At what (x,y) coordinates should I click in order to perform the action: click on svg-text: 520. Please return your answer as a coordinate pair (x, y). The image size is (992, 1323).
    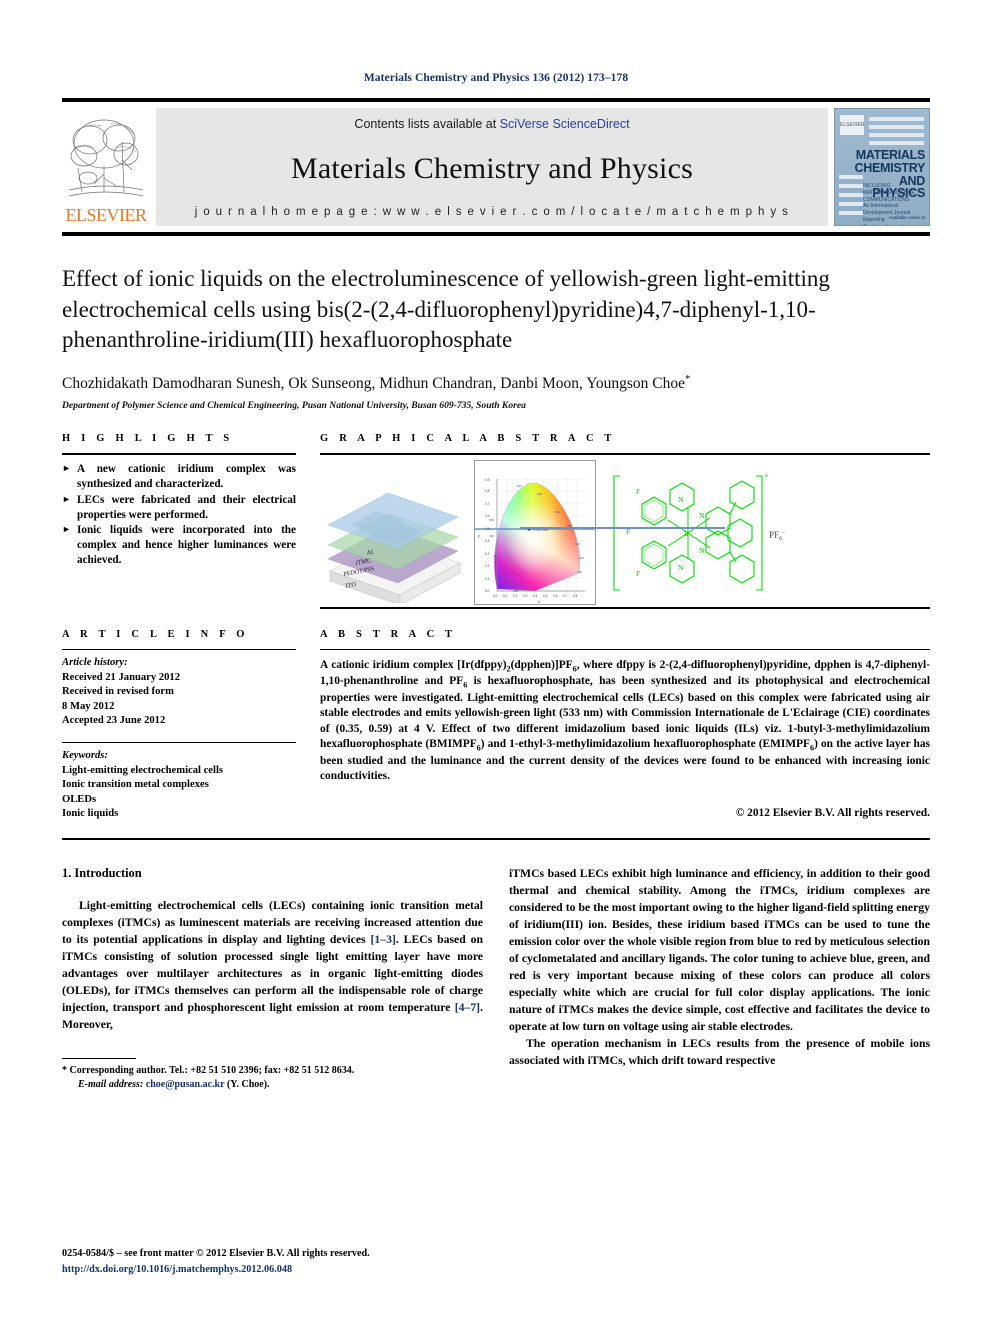
    Looking at the image, I should click on (519, 486).